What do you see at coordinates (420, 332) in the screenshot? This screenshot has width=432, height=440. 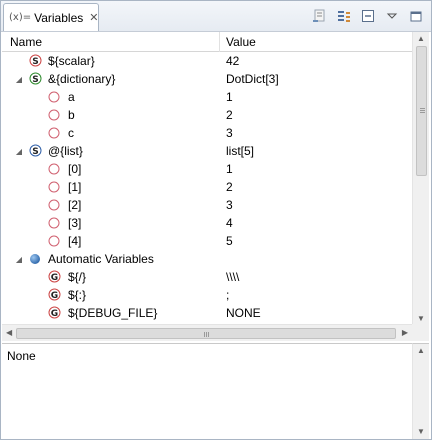 I see `scrollbar-corner` at bounding box center [420, 332].